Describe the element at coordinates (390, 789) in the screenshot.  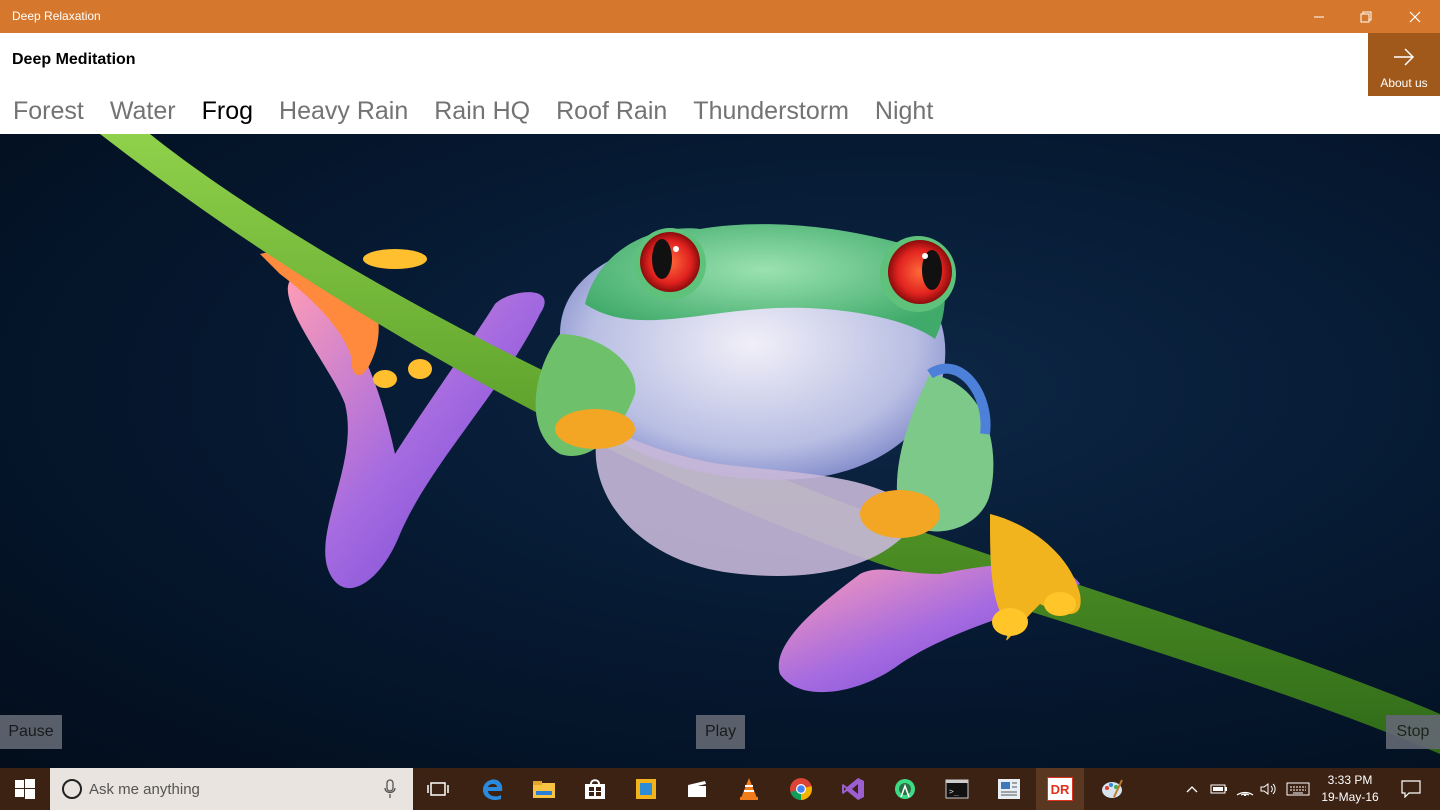
I see `microphone-icon` at that location.